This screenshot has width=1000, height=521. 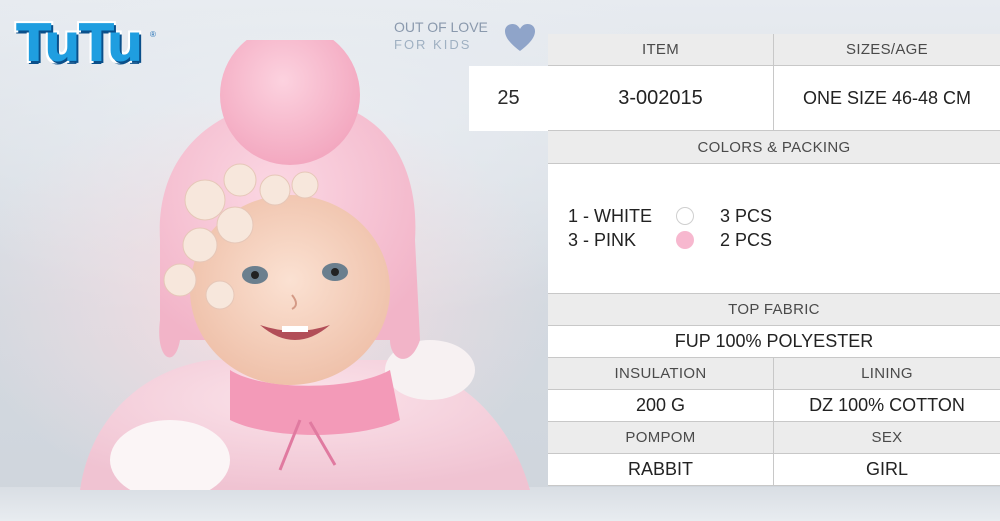 I want to click on colors-list: 1 - WHITE 3 PCS 3 - PINK 2 PCS, so click(x=774, y=229).